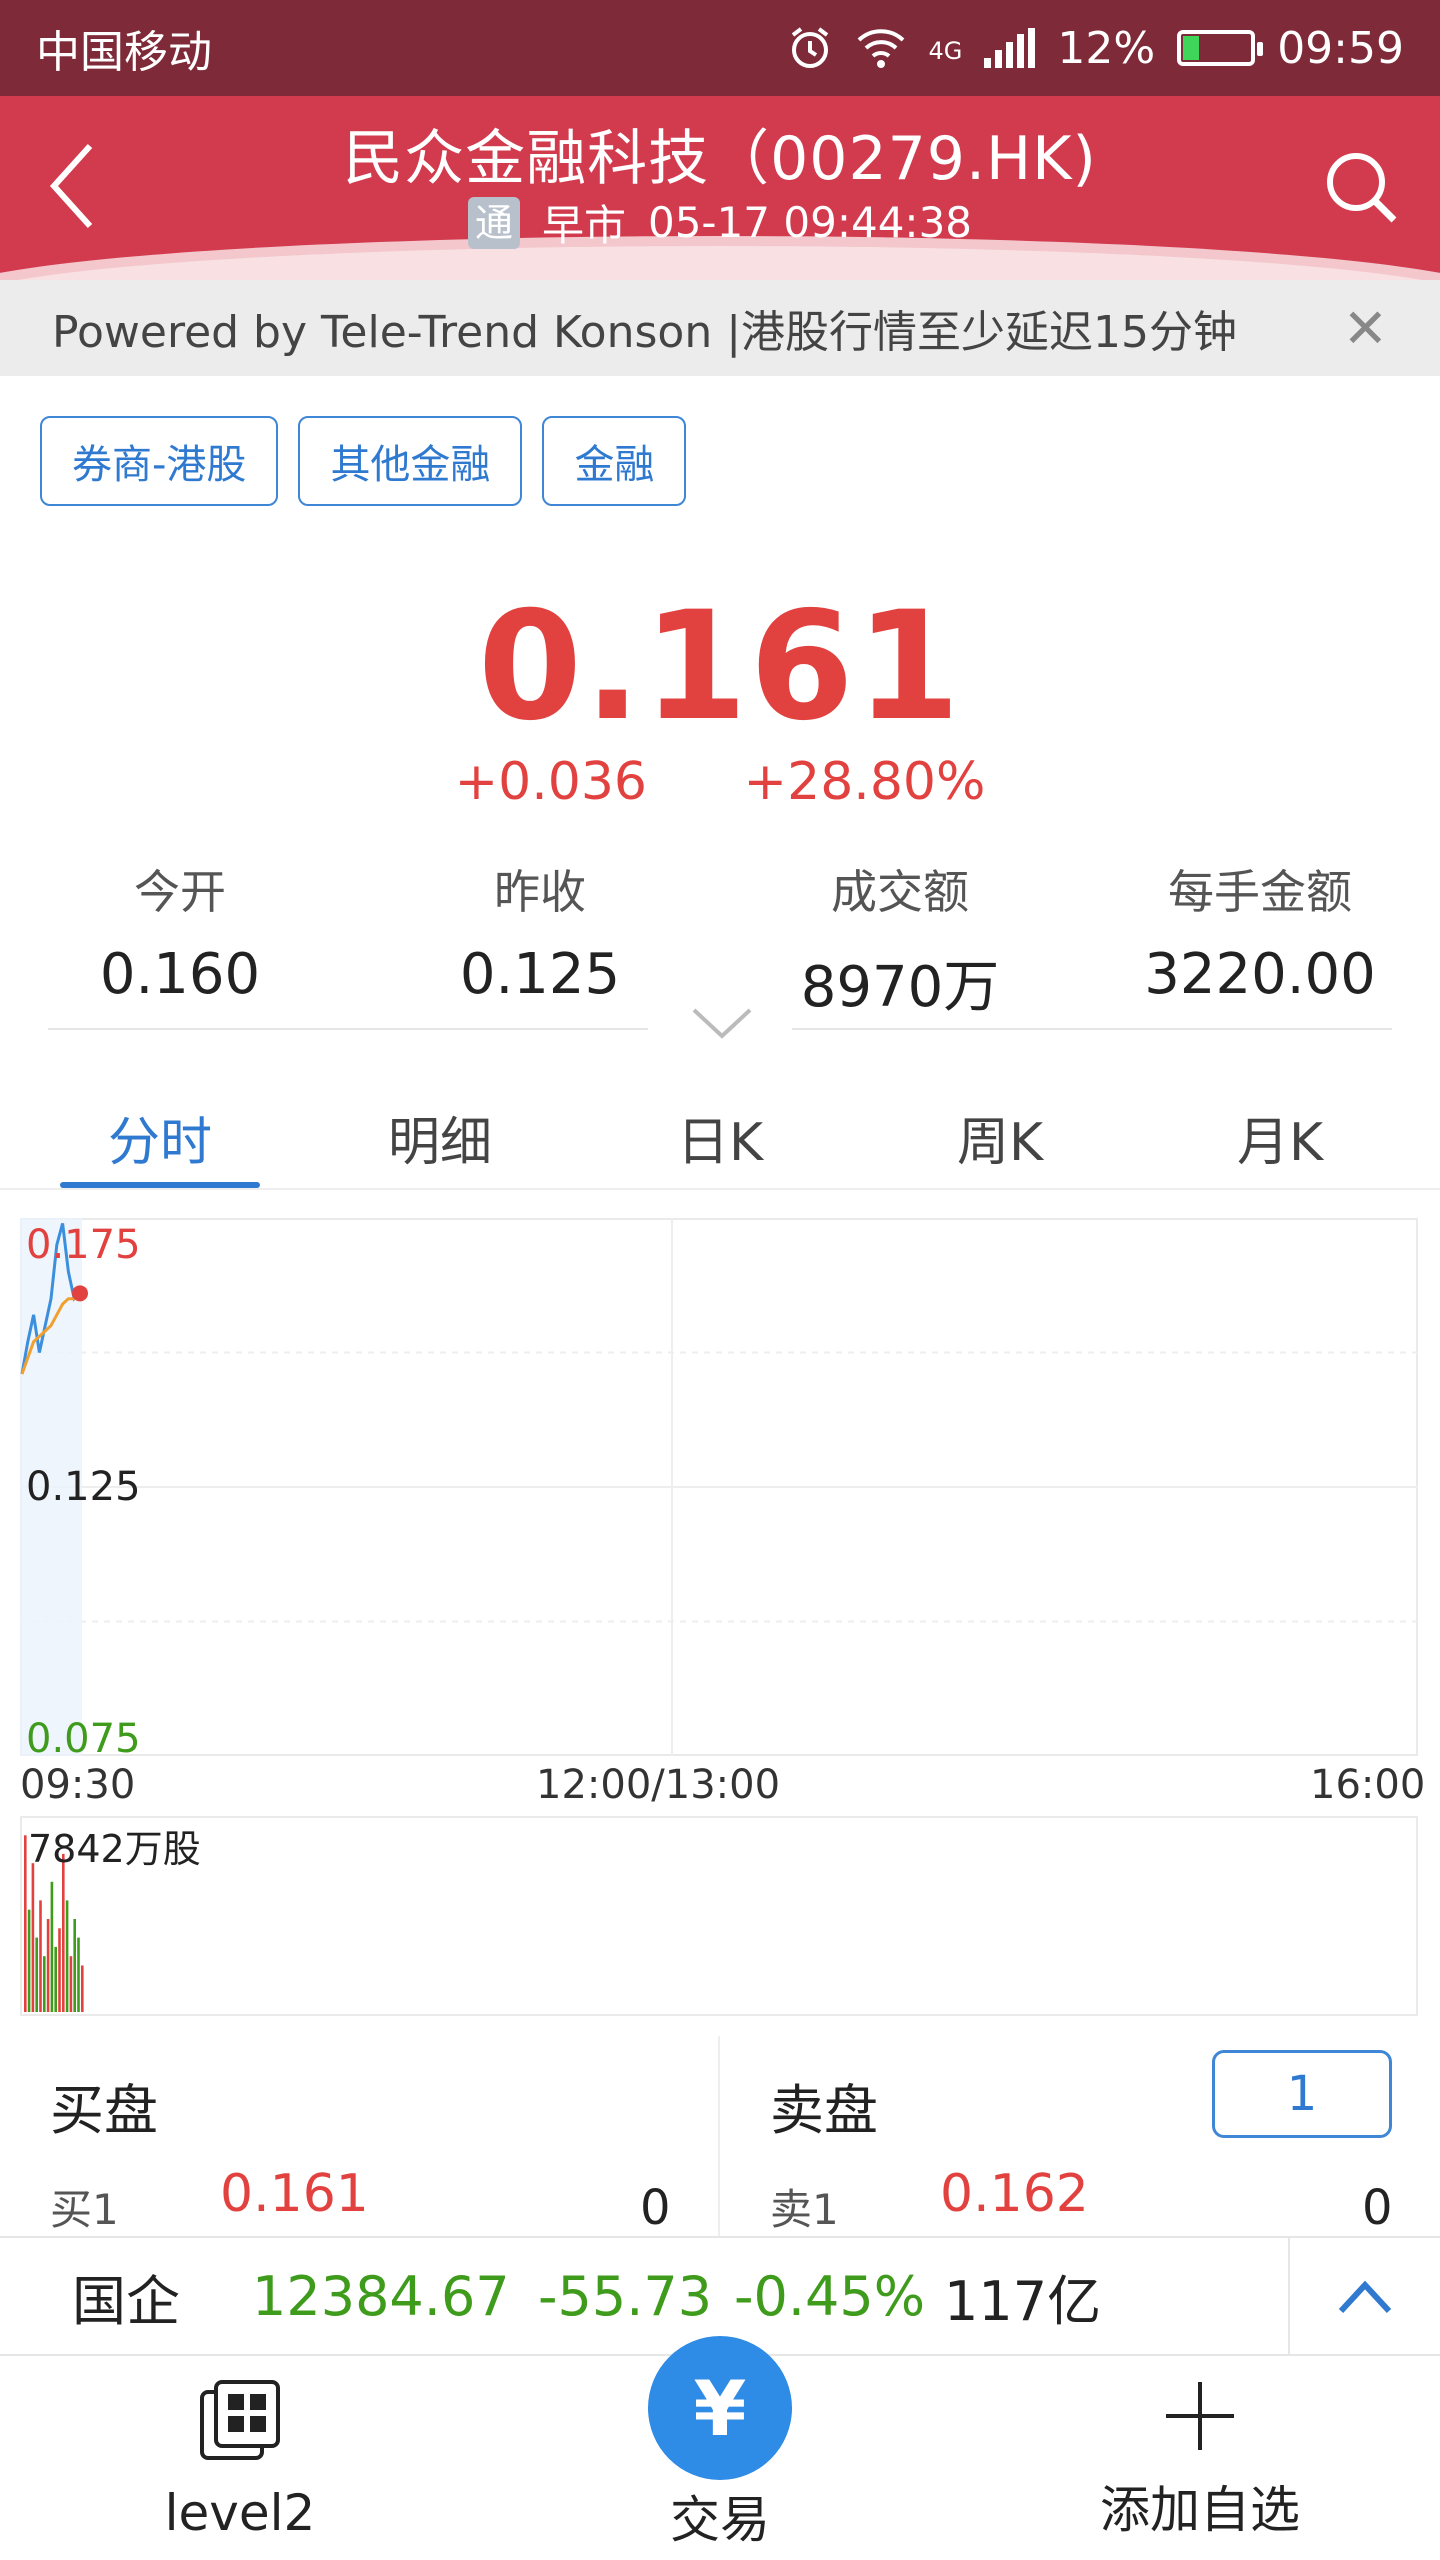 This screenshot has height=2560, width=1440. I want to click on y-label-low: 0.075, so click(83, 1739).